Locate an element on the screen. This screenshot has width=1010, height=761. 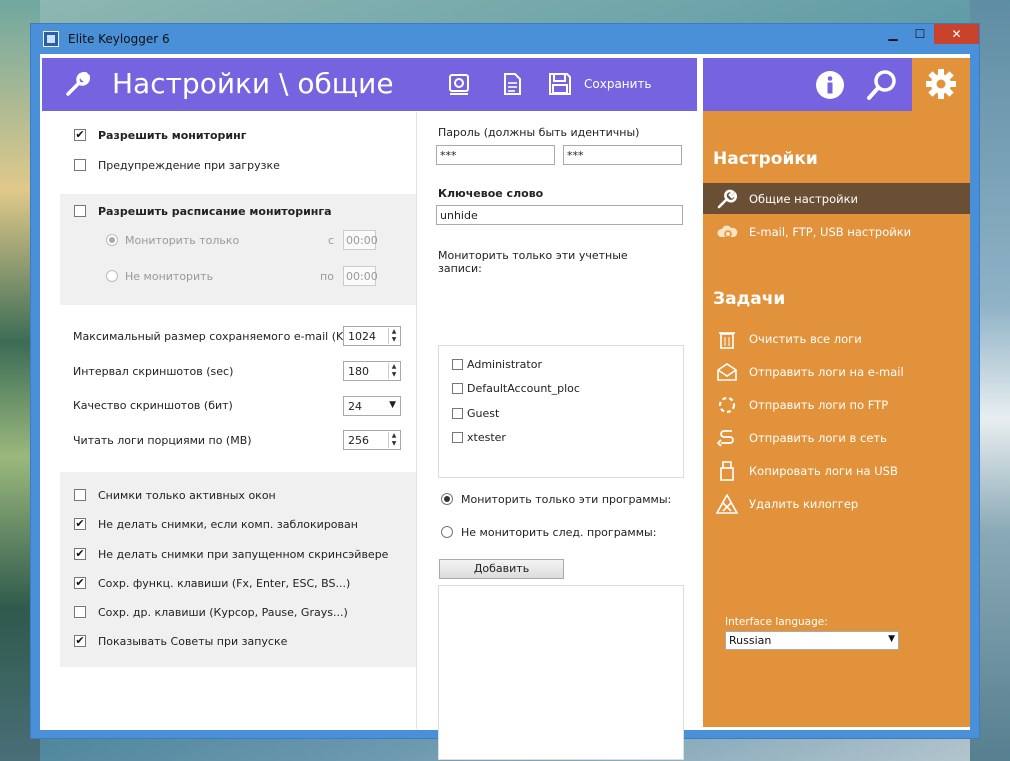
accounts-label-line2: записи: is located at coordinates (460, 268).